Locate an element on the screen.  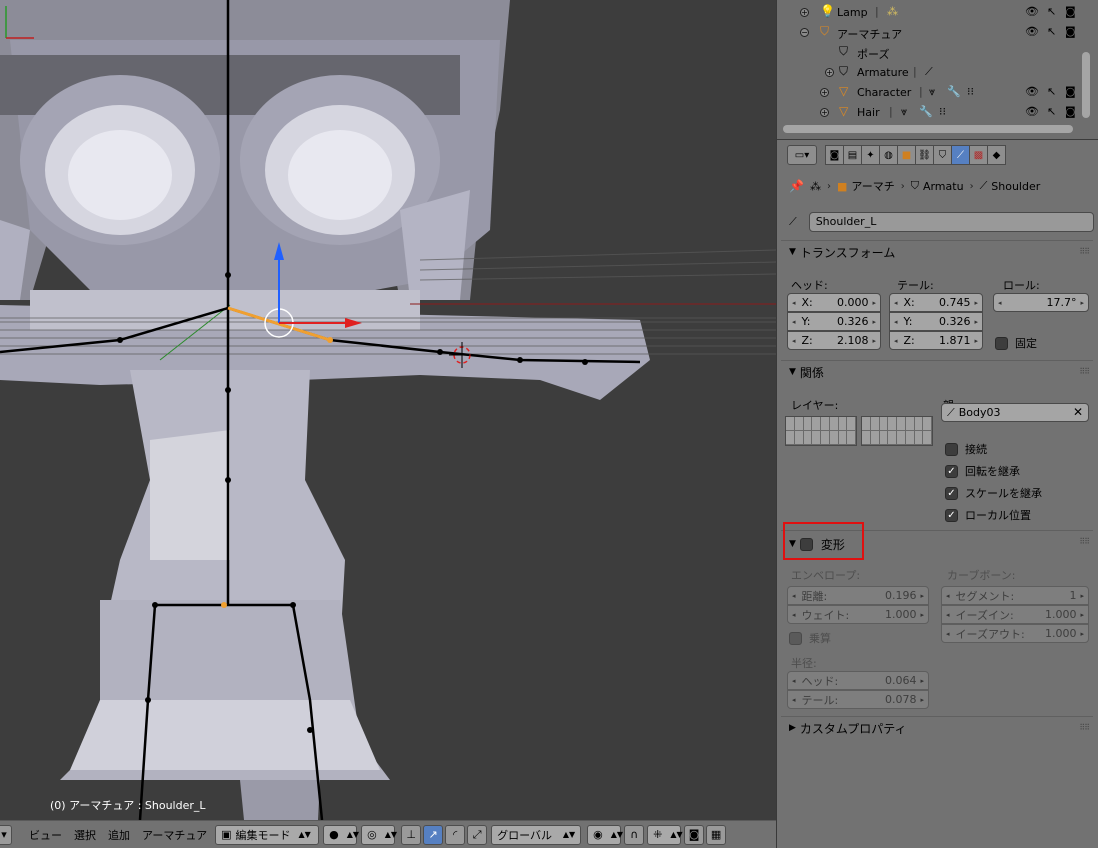
roll-field: ◂ 17.7° ▸ is located at coordinates (1041, 302).